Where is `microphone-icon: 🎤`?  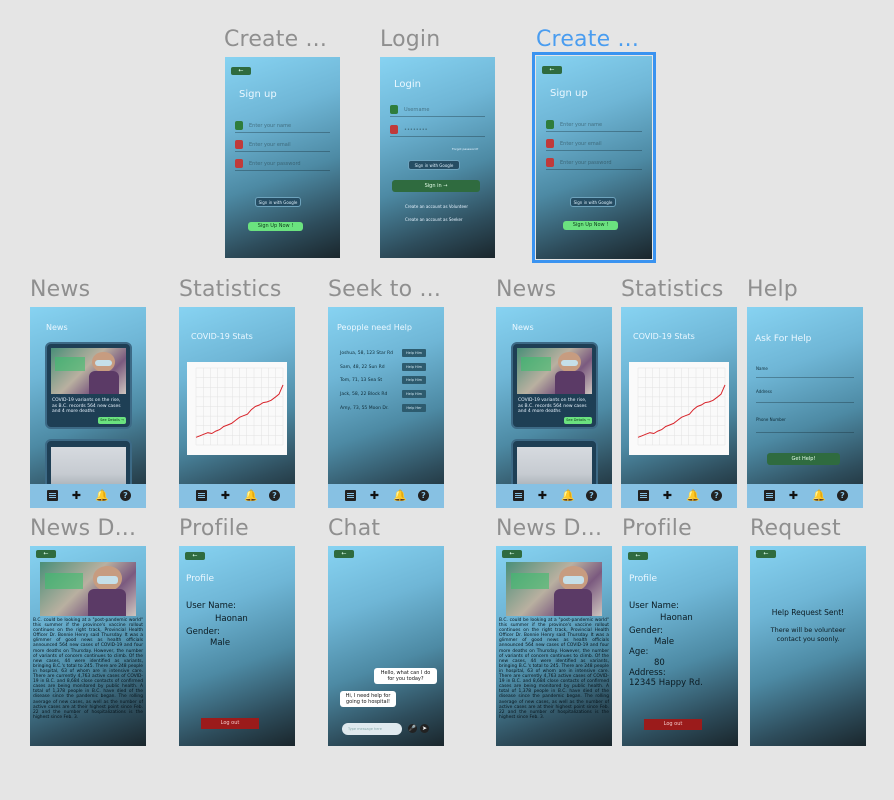
microphone-icon: 🎤 is located at coordinates (412, 728).